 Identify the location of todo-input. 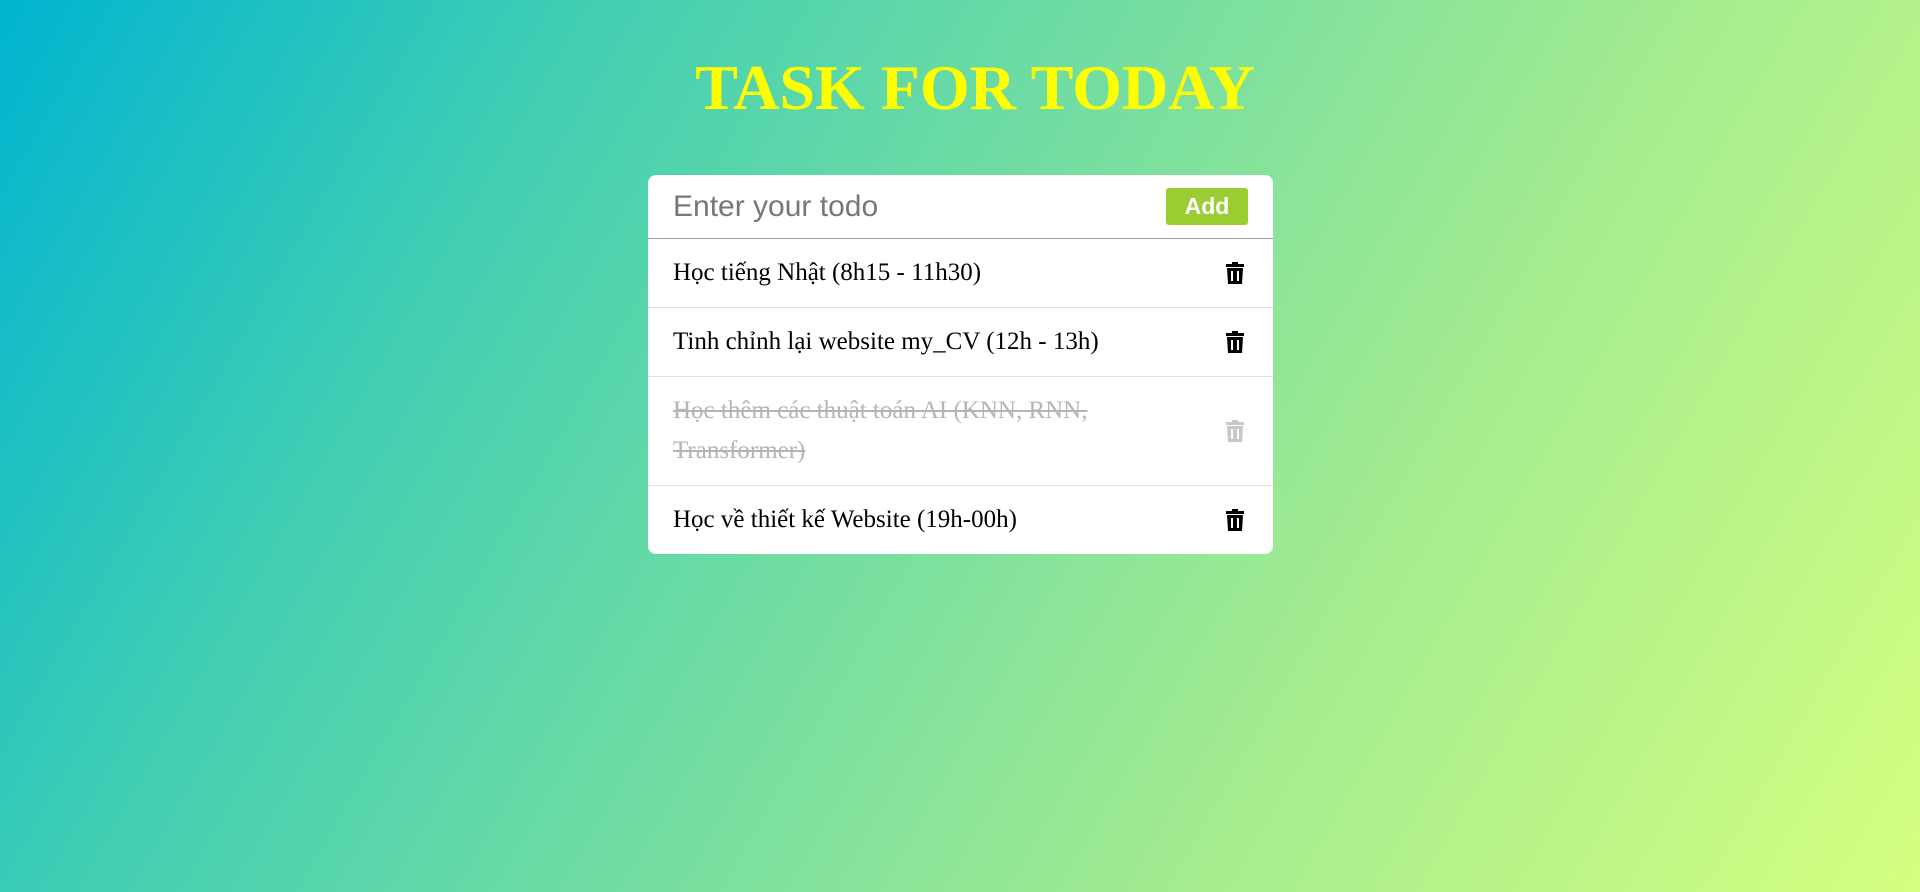
(903, 206).